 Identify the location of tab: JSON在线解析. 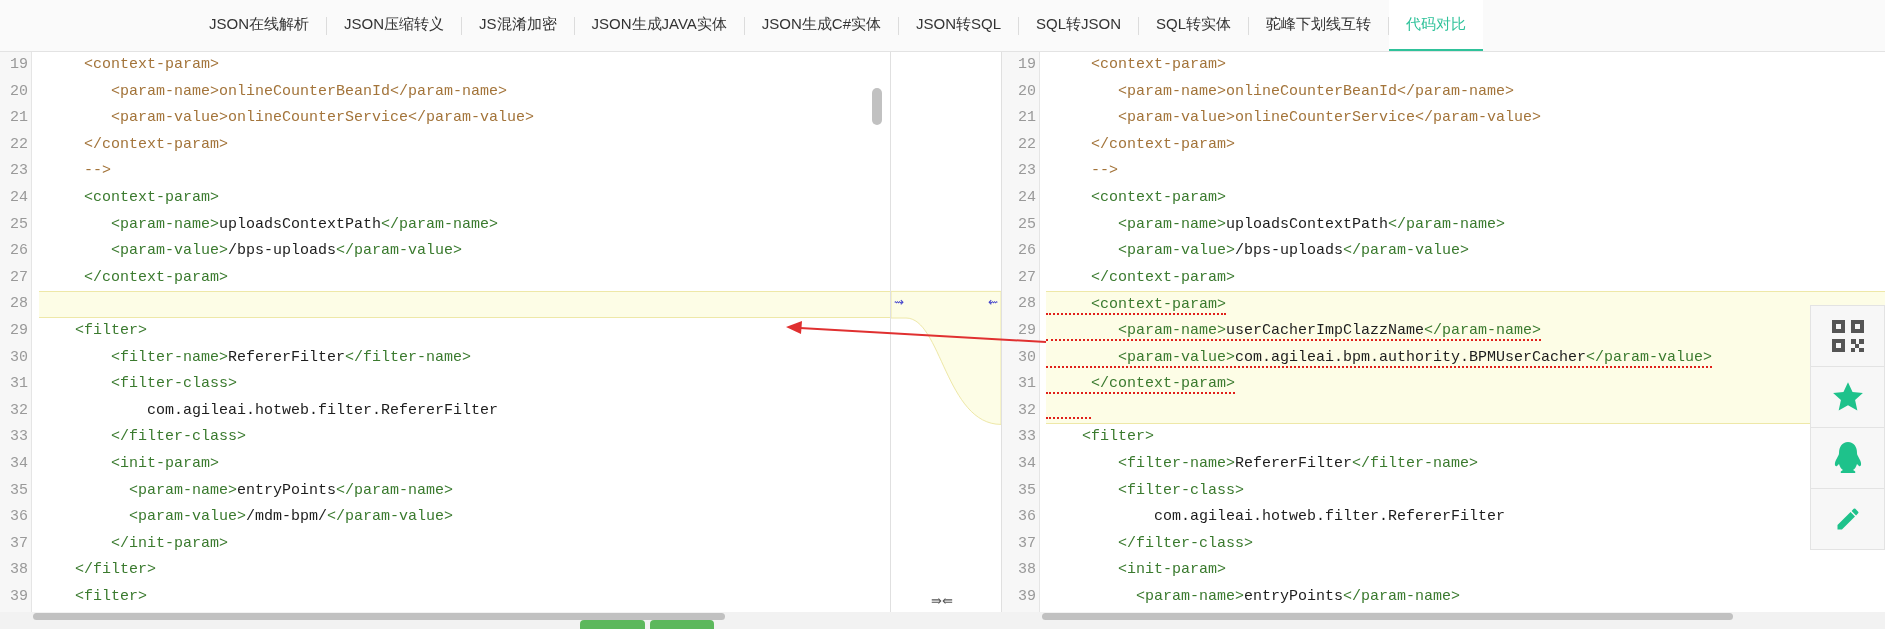
(259, 25).